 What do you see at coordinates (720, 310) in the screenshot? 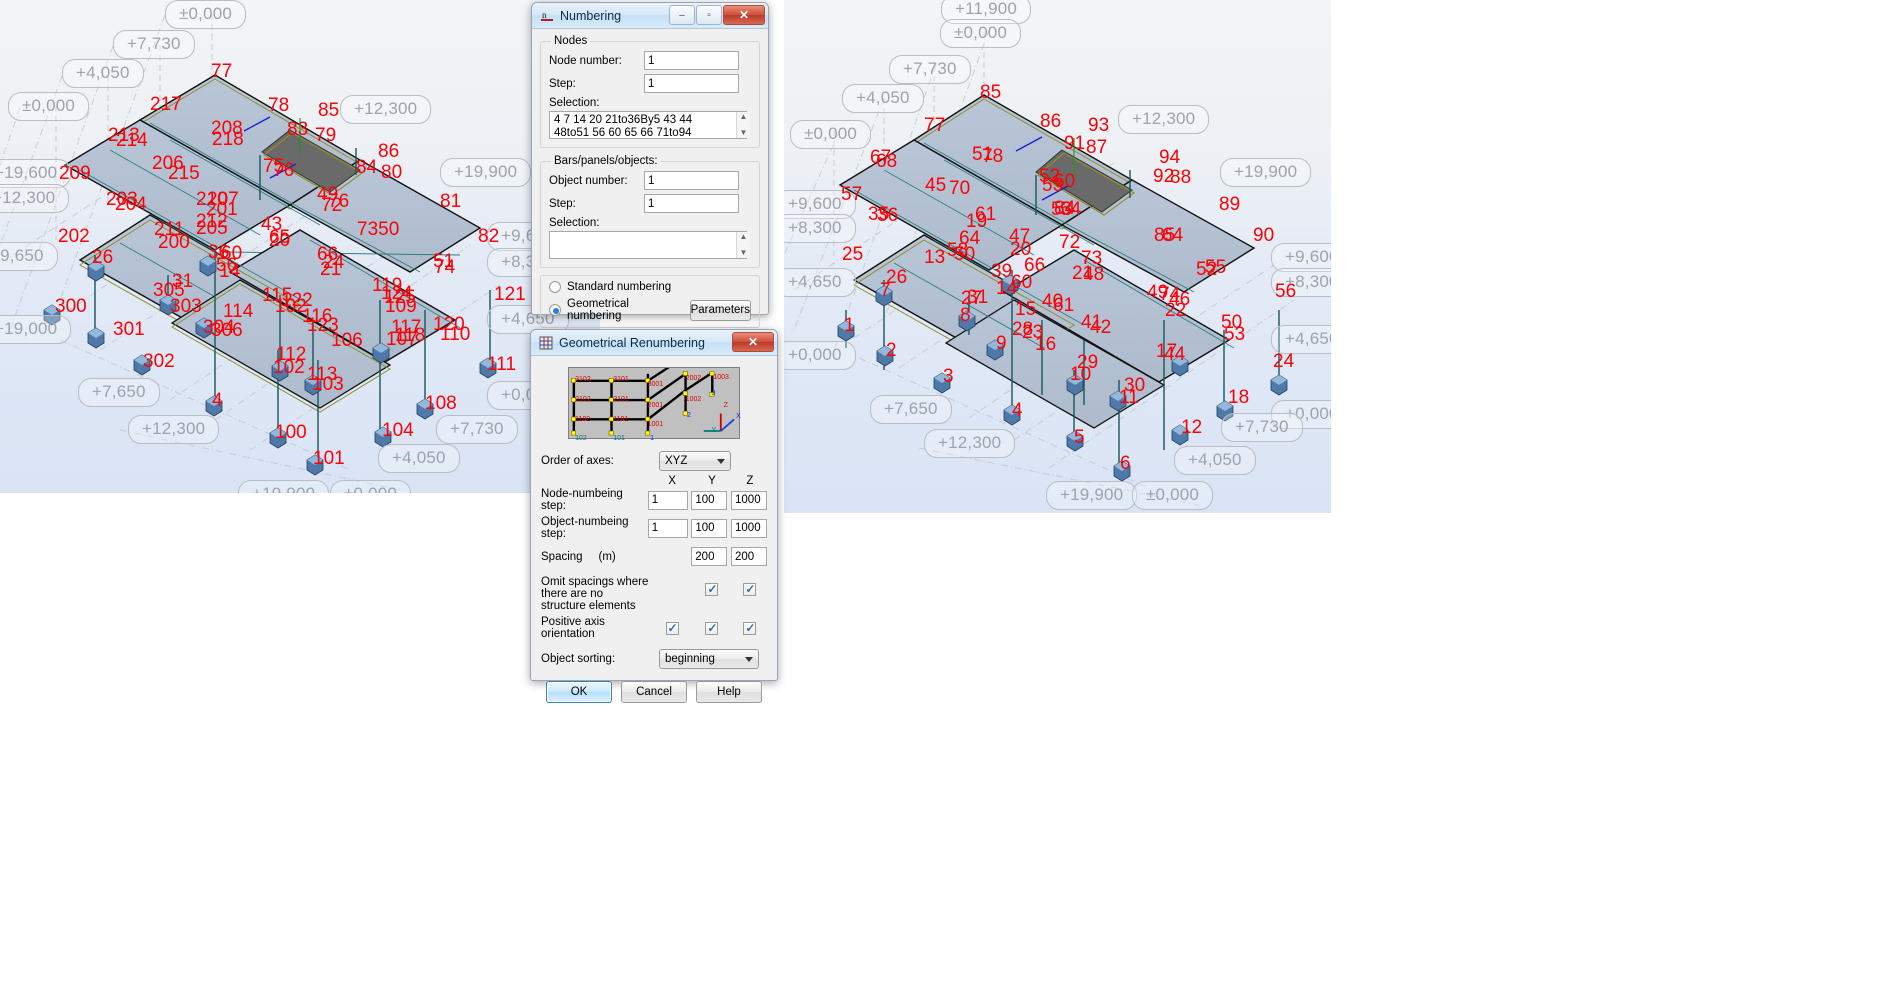
I see `parameters-button: Parameters` at bounding box center [720, 310].